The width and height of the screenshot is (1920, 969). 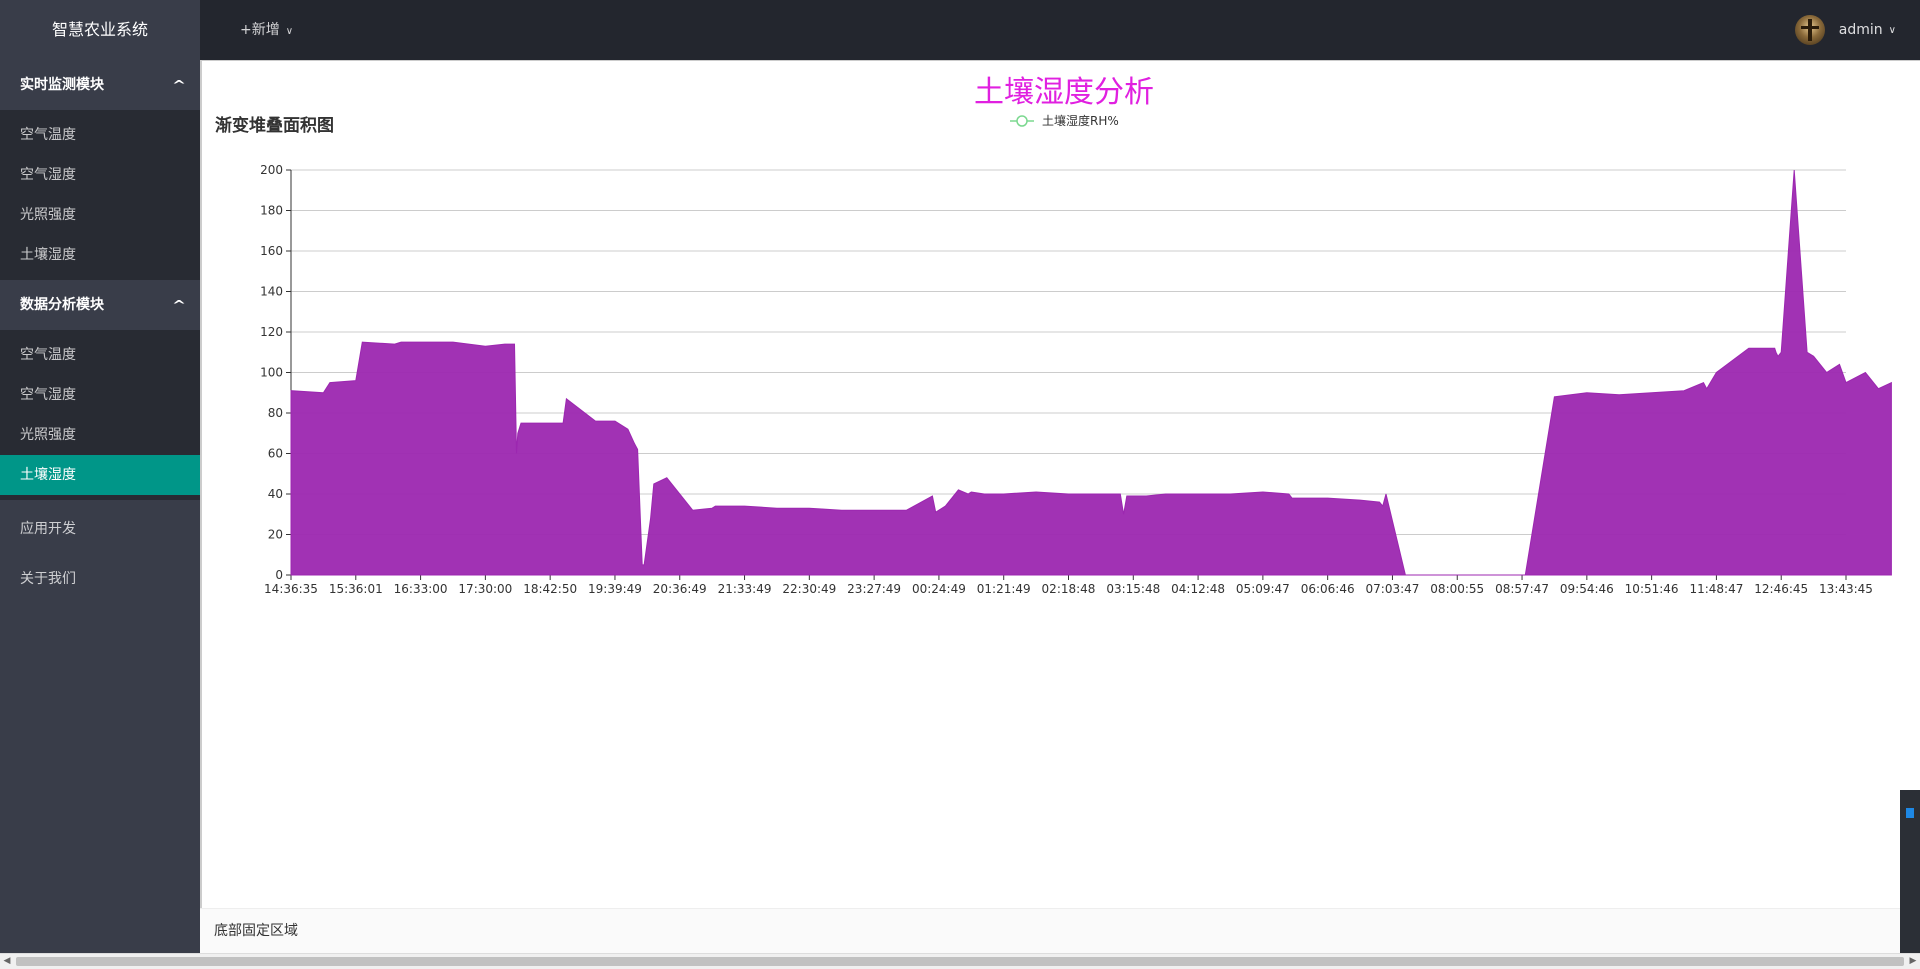 I want to click on x-tick-label: 23:27:49, so click(x=874, y=589).